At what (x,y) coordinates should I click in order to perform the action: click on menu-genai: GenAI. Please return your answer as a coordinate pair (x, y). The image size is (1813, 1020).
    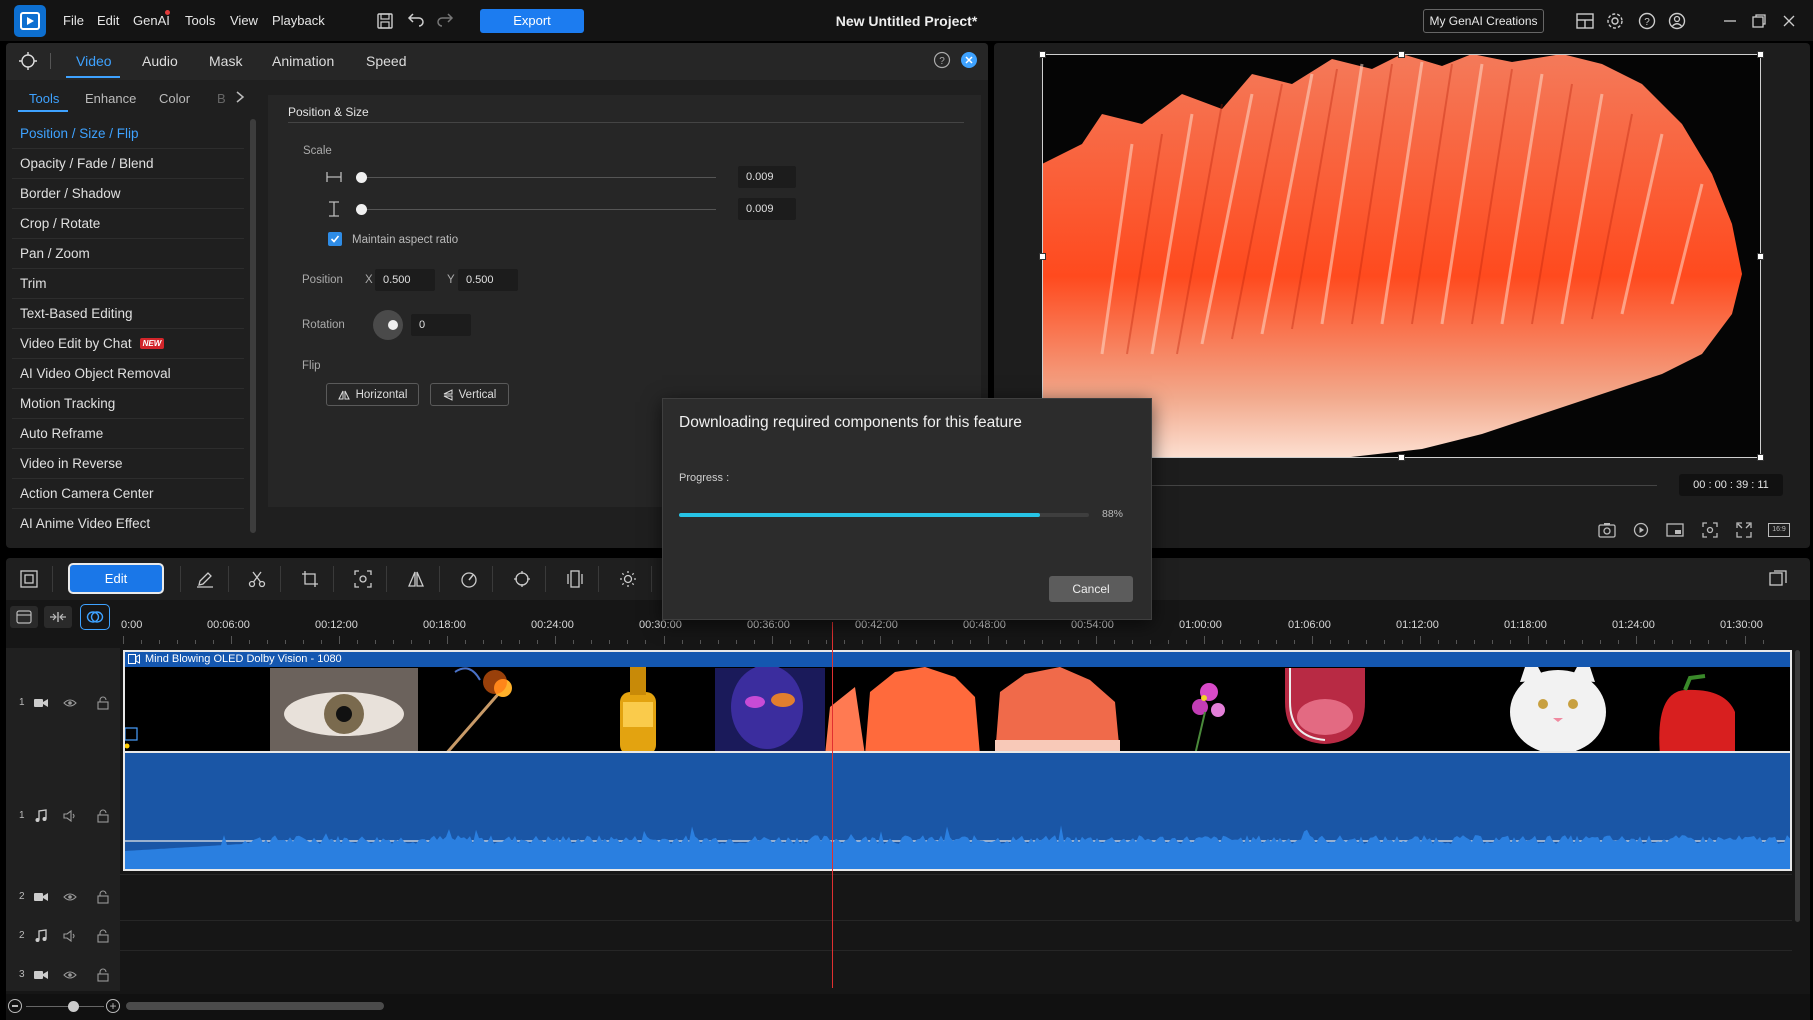
    Looking at the image, I should click on (151, 20).